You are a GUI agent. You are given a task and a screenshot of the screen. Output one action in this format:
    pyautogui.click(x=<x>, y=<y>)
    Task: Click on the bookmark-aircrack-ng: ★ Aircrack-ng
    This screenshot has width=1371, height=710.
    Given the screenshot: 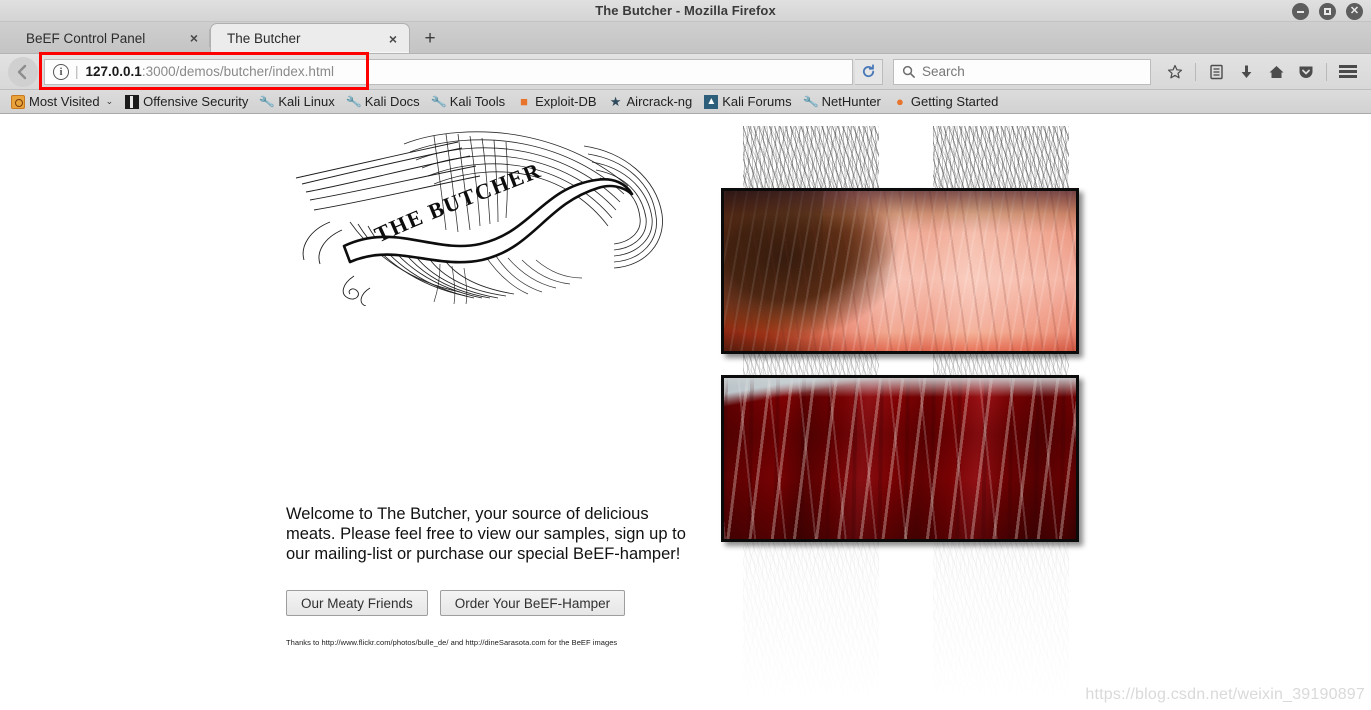 What is the action you would take?
    pyautogui.click(x=651, y=101)
    